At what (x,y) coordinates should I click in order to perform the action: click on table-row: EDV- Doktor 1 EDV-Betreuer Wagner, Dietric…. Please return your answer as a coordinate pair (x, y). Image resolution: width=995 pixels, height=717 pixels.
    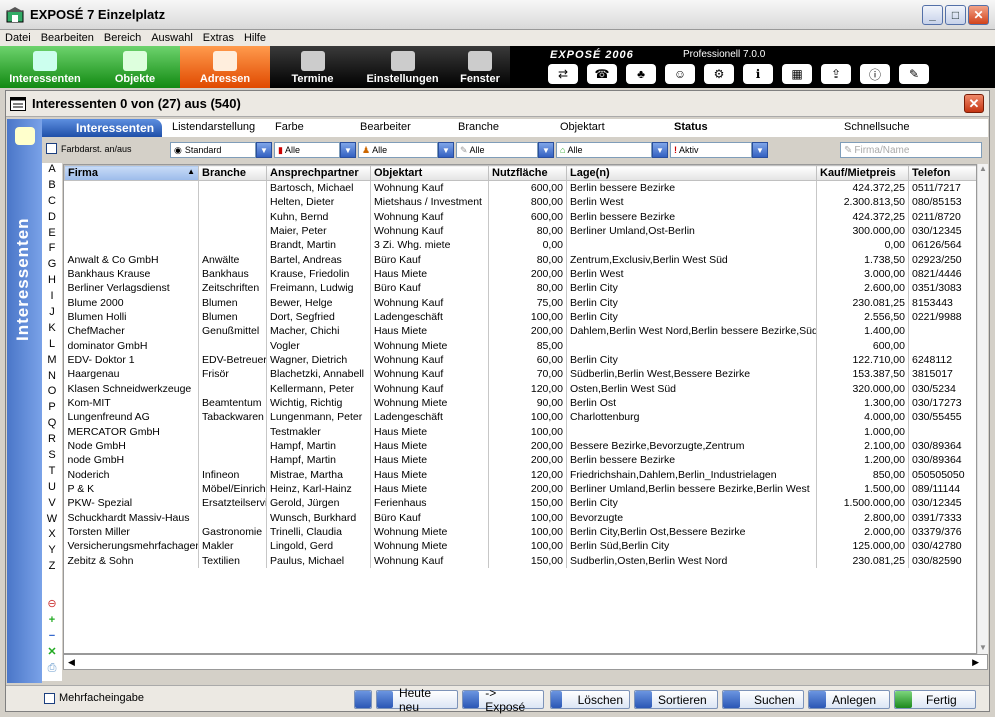
    Looking at the image, I should click on (520, 360).